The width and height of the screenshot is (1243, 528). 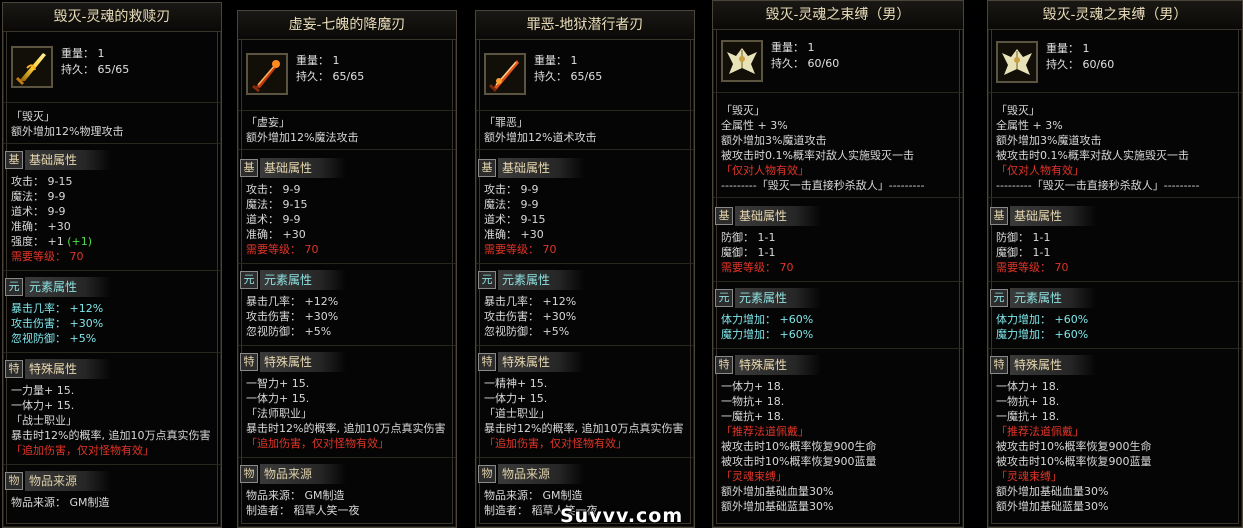 I want to click on special-line: 一物抗+ 18., so click(x=1028, y=401).